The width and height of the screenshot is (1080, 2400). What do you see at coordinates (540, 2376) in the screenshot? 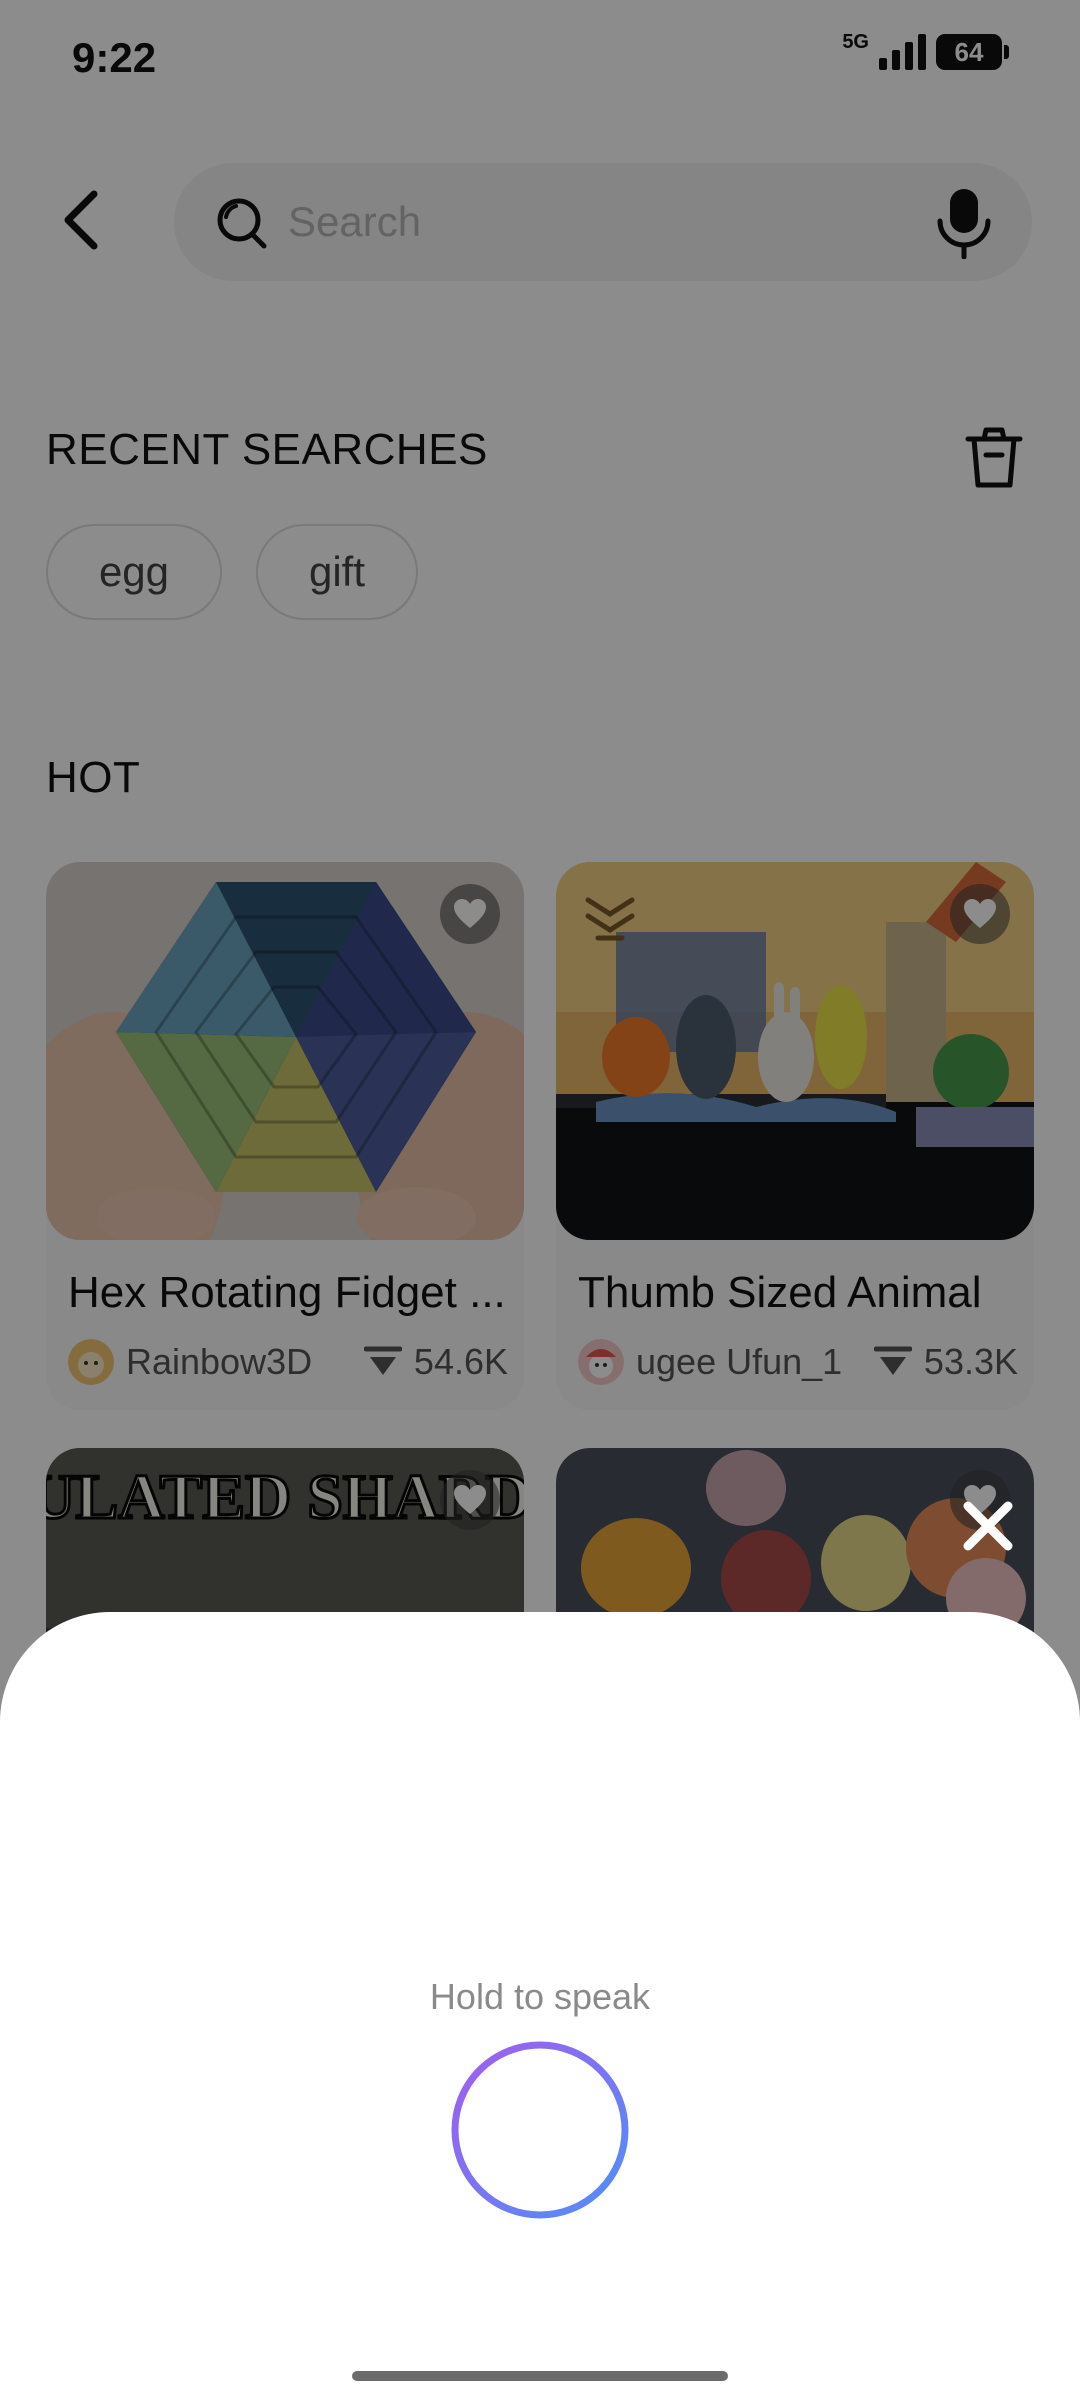
I see `home-indicator` at bounding box center [540, 2376].